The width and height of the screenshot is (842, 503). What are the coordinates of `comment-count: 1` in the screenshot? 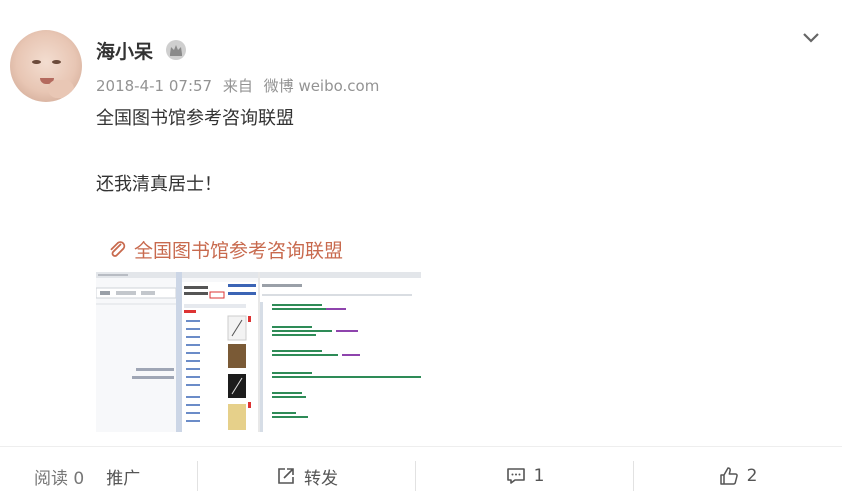 It's located at (539, 476).